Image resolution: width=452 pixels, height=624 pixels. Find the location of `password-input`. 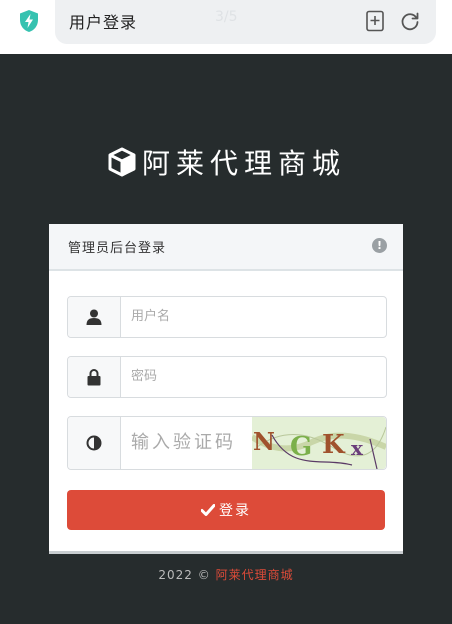

password-input is located at coordinates (253, 376).